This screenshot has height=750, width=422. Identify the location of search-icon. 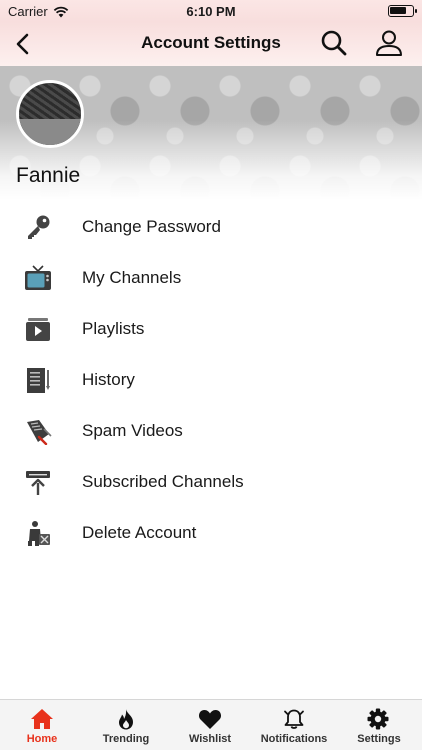
(334, 43).